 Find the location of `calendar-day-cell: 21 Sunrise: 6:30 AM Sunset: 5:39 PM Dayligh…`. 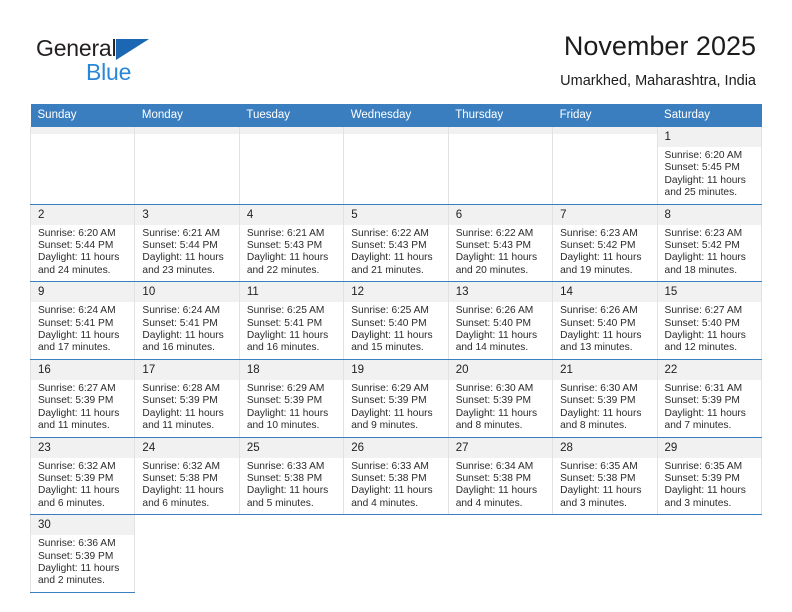

calendar-day-cell: 21 Sunrise: 6:30 AM Sunset: 5:39 PM Dayligh… is located at coordinates (605, 398).